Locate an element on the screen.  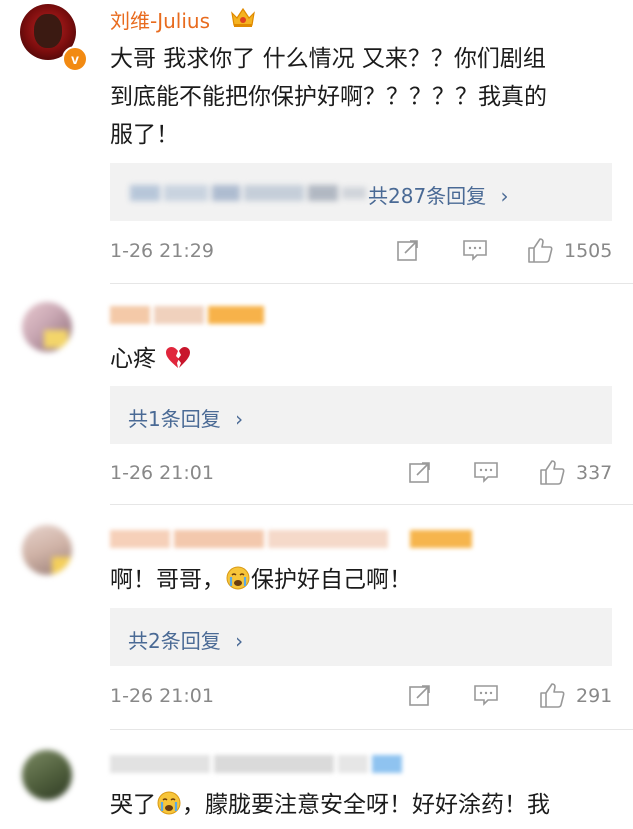
timestamp: 1-26 21:29 is located at coordinates (162, 251).